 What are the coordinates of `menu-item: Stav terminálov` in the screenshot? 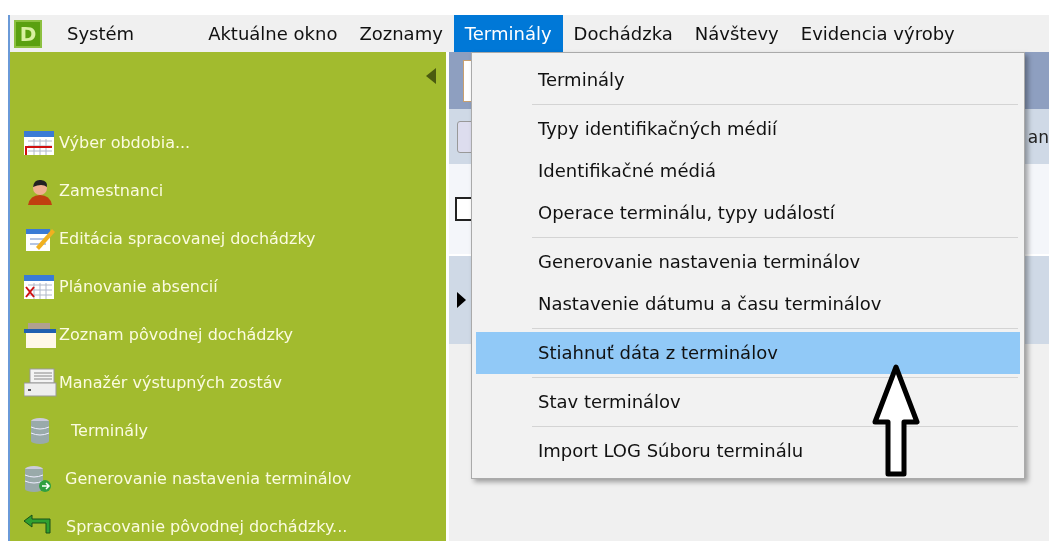 It's located at (748, 402).